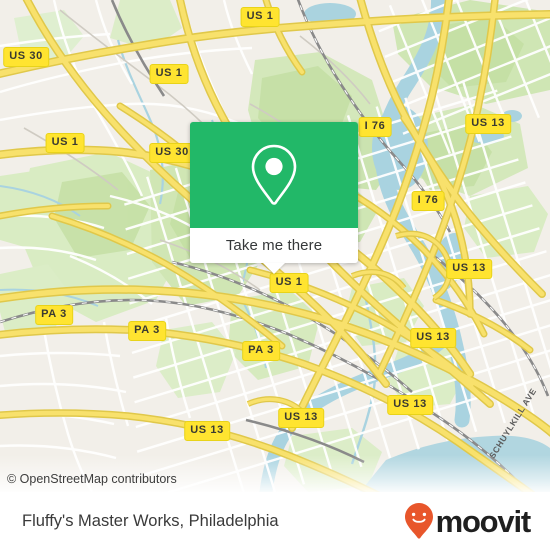 The height and width of the screenshot is (550, 550). I want to click on location-popup-card: Take me there, so click(274, 198).